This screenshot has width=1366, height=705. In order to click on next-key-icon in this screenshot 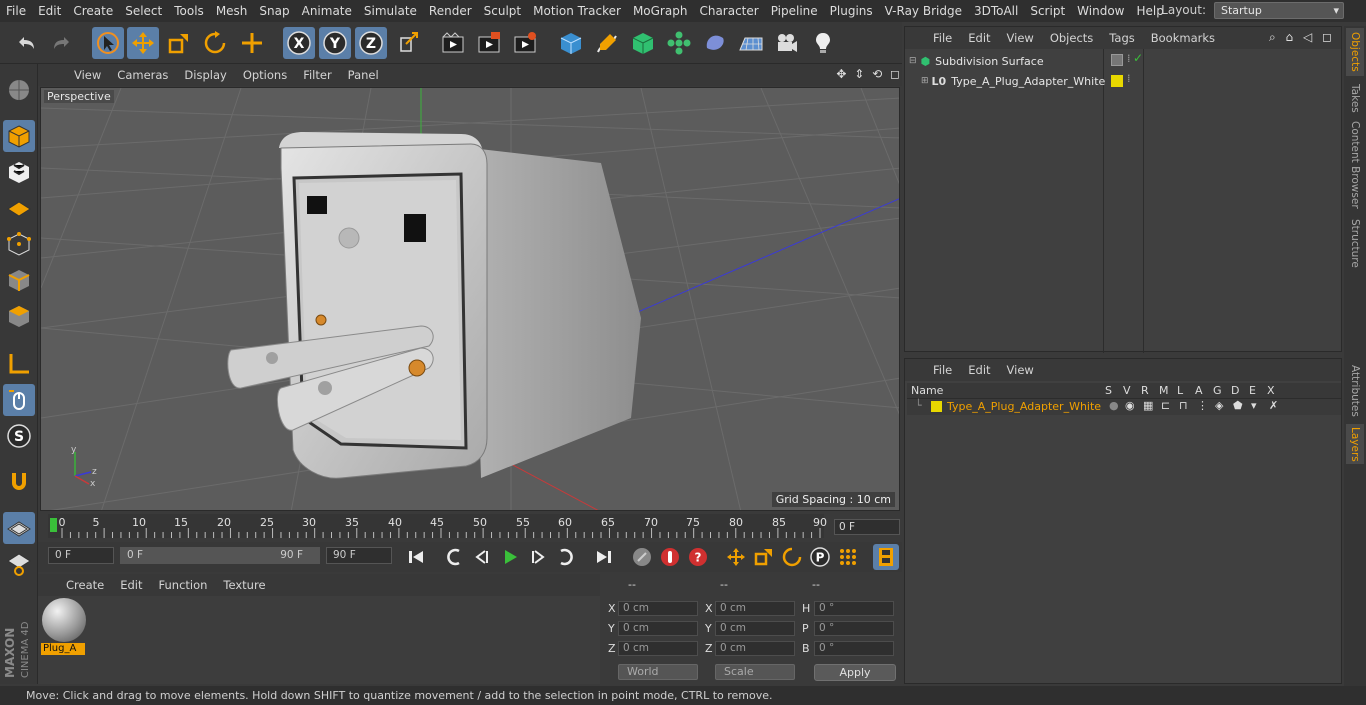, I will do `click(566, 557)`.